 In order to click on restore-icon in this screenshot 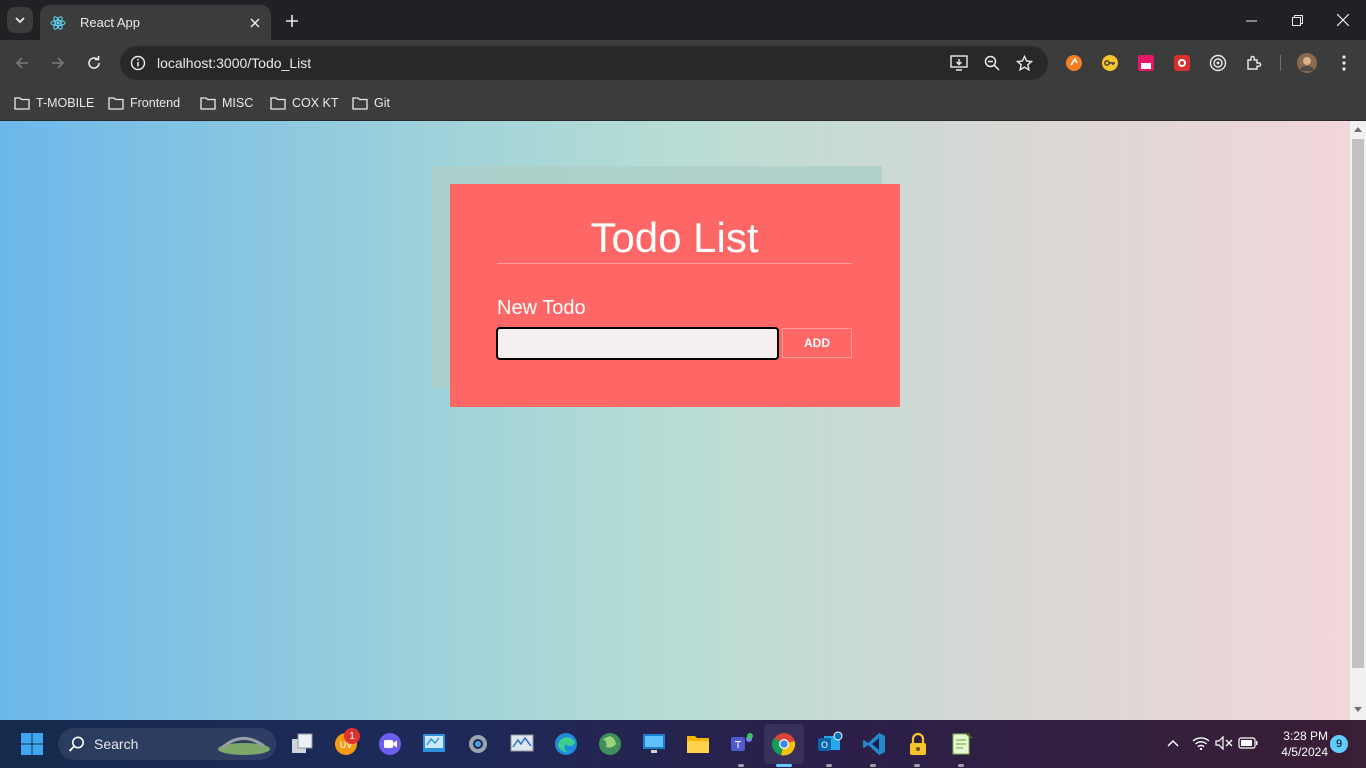, I will do `click(1297, 20)`.